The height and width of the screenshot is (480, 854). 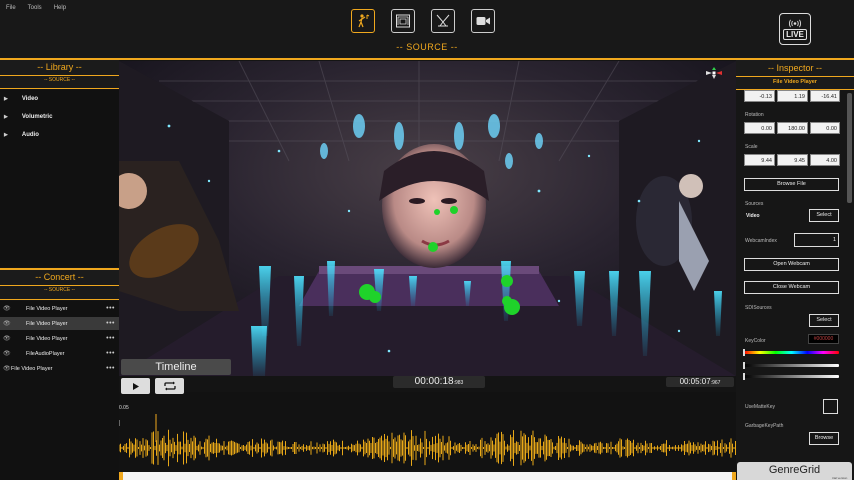 I want to click on library-item-label: Volumetric, so click(x=37, y=117).